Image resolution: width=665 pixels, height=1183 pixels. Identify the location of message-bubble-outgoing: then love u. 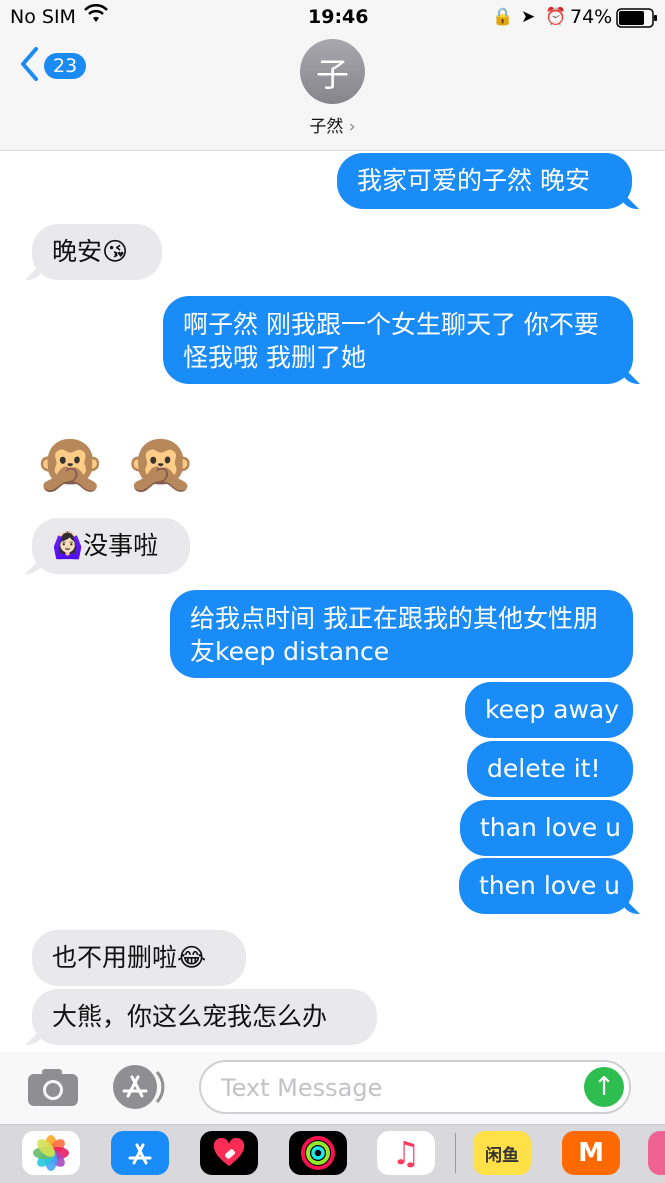
(546, 886).